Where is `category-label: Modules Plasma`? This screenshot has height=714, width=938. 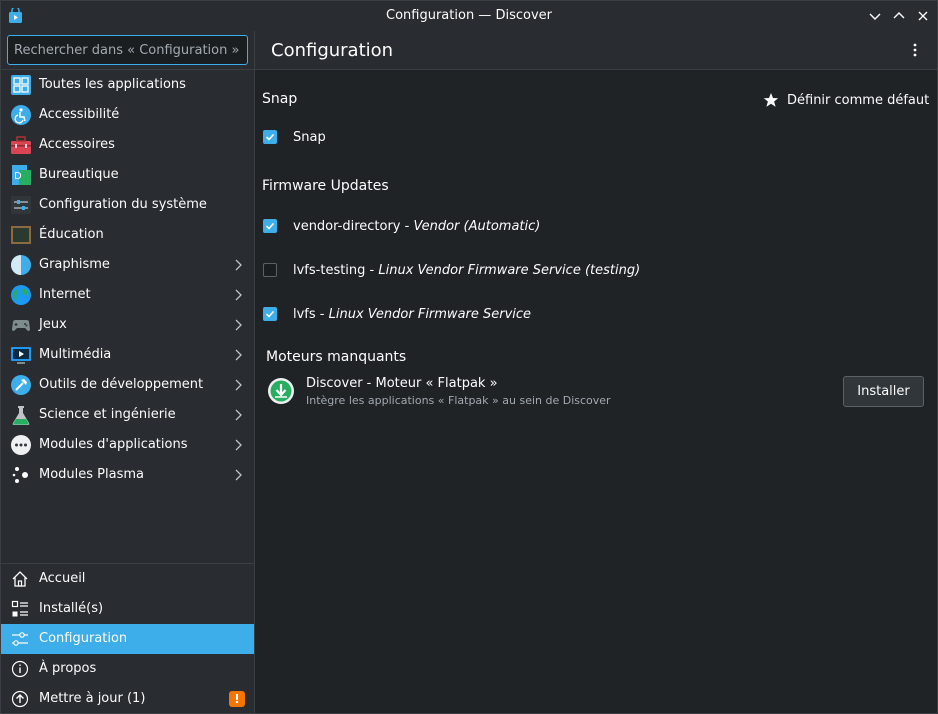 category-label: Modules Plasma is located at coordinates (91, 474).